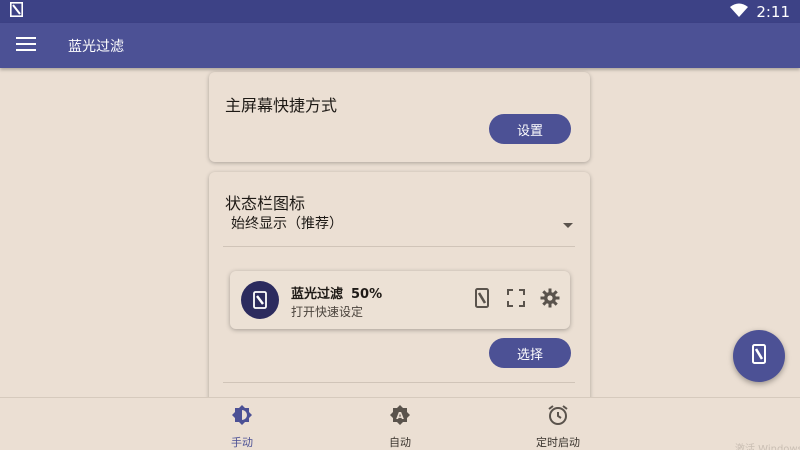  Describe the element at coordinates (550, 298) in the screenshot. I see `gear-icon` at that location.